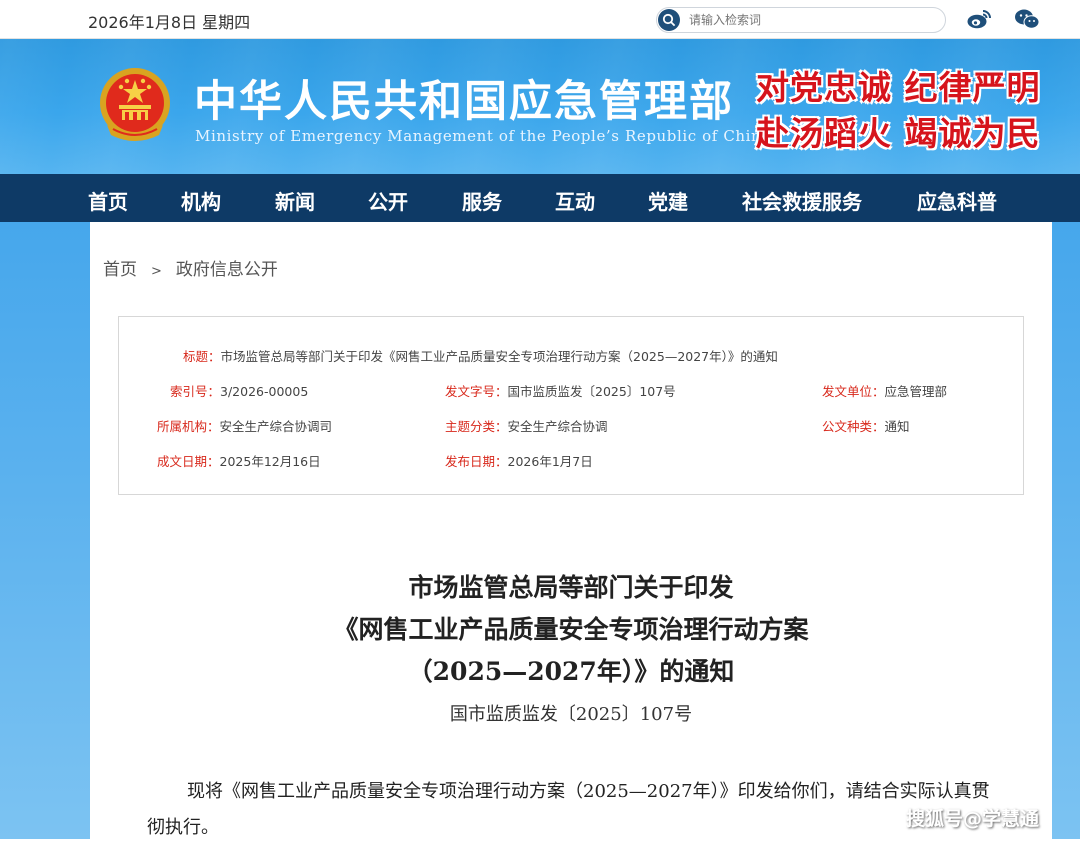 The image size is (1080, 846). What do you see at coordinates (227, 270) in the screenshot?
I see `breadcrumb-current: 政府信息公开` at bounding box center [227, 270].